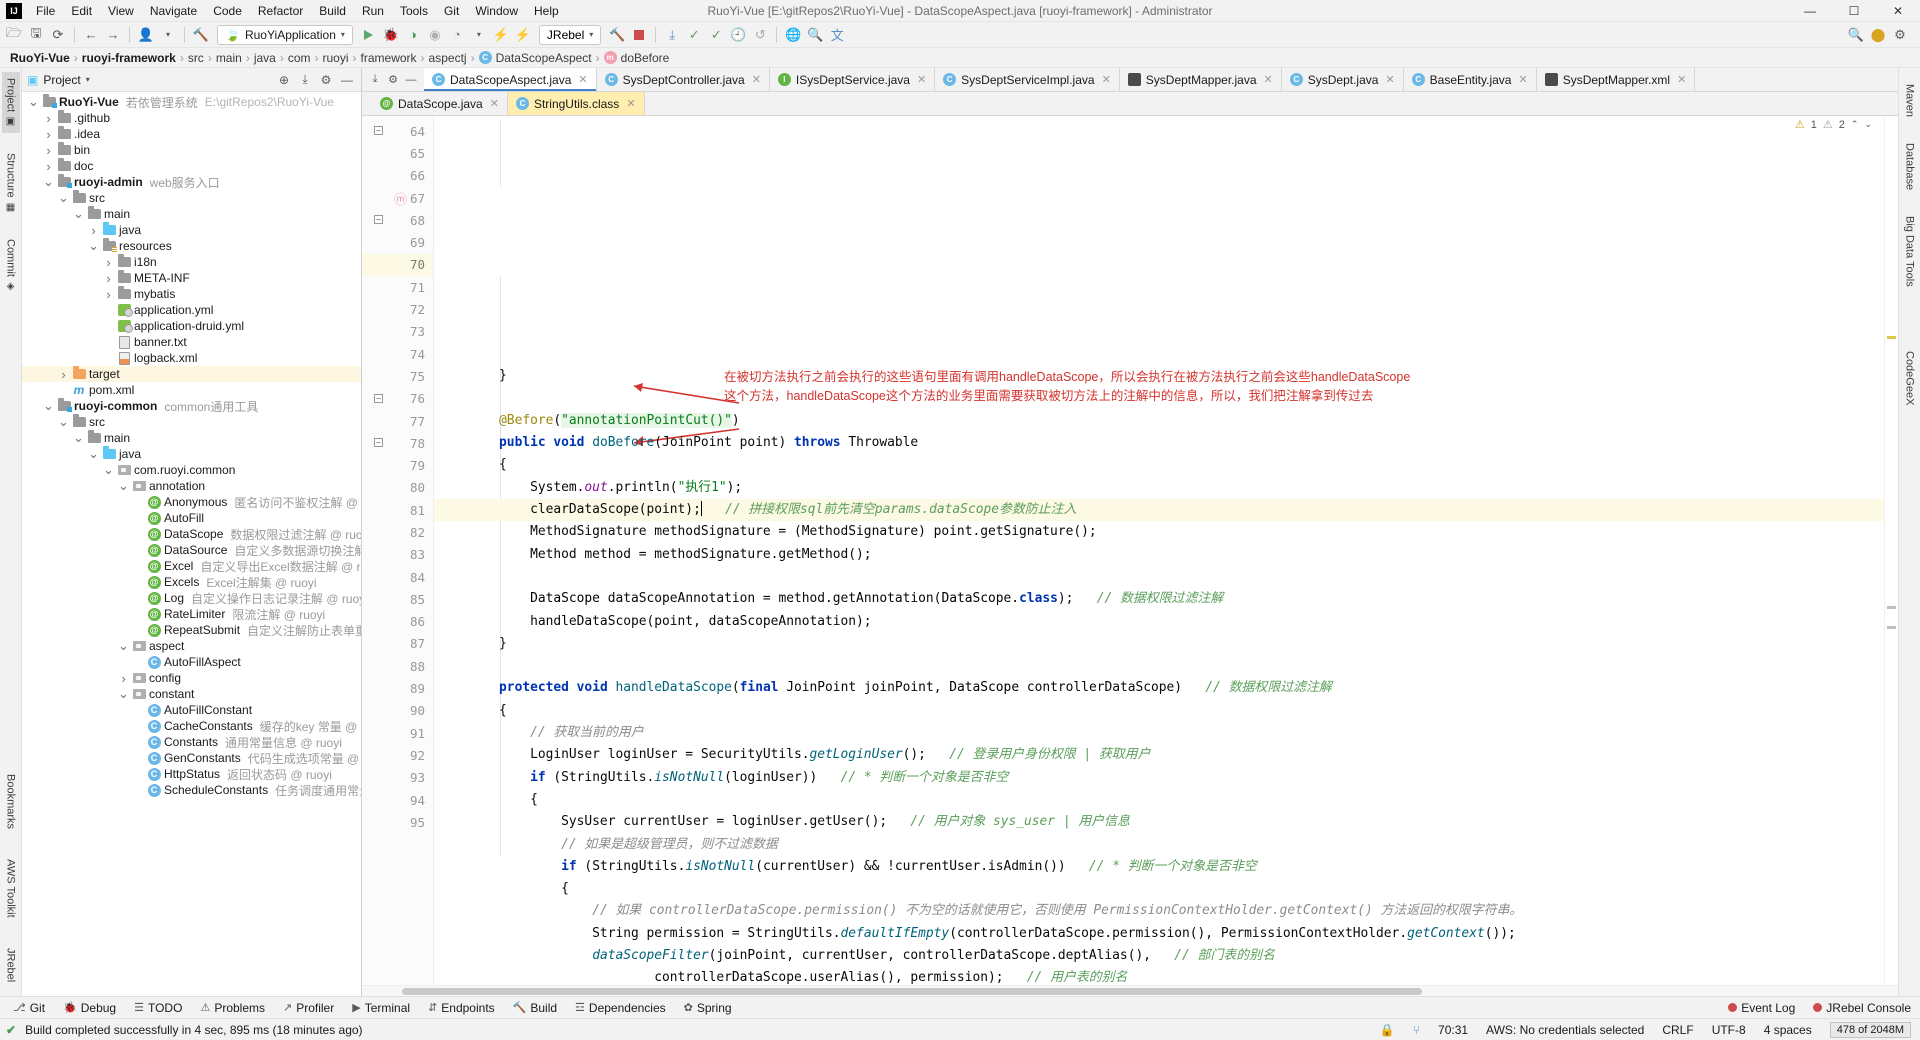 This screenshot has height=1040, width=1920. I want to click on editor-tab: SysDeptMapper.xml ✕, so click(1616, 79).